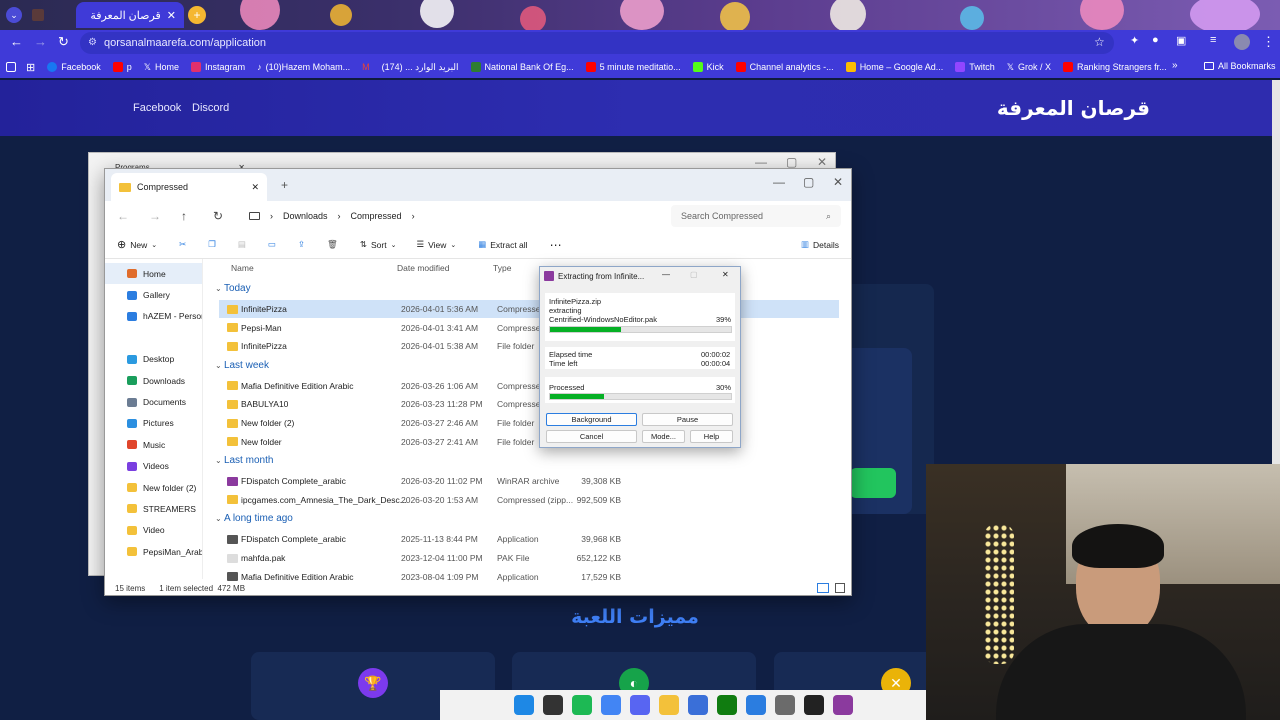  What do you see at coordinates (74, 67) in the screenshot?
I see `bookmark-facebook: Facebook` at bounding box center [74, 67].